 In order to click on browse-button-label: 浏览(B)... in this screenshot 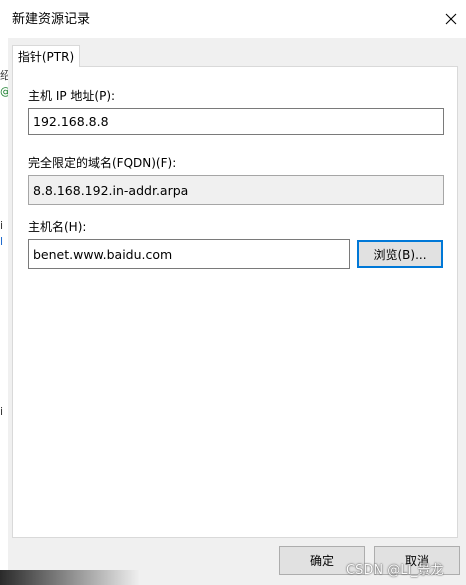, I will do `click(400, 254)`.